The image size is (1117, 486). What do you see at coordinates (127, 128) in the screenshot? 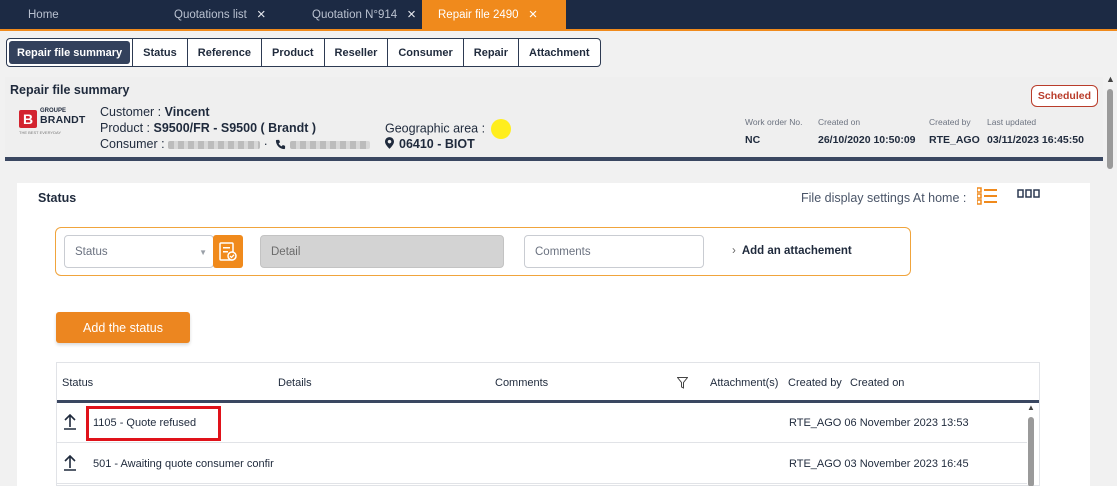
I see `product-label: Product :` at bounding box center [127, 128].